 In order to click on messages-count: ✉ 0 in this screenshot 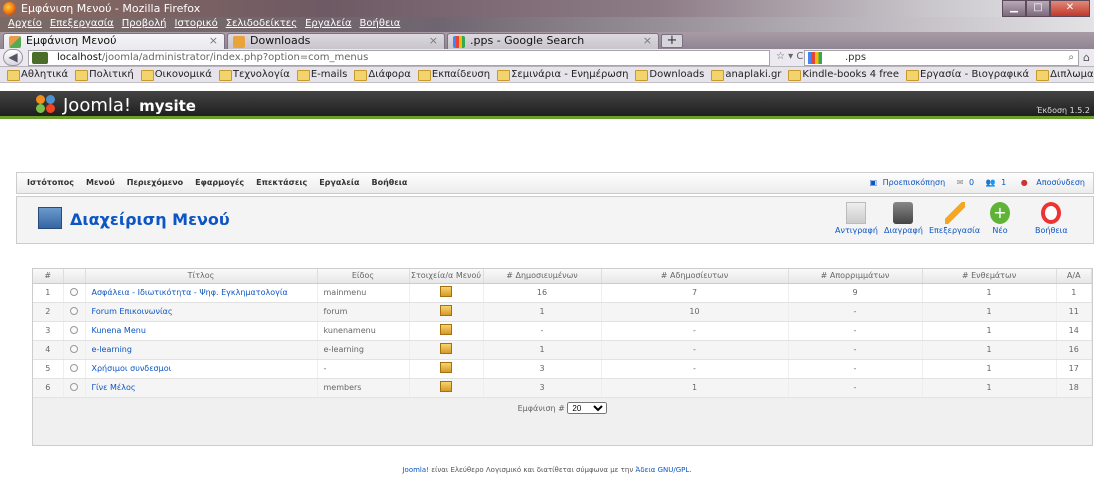, I will do `click(967, 183)`.